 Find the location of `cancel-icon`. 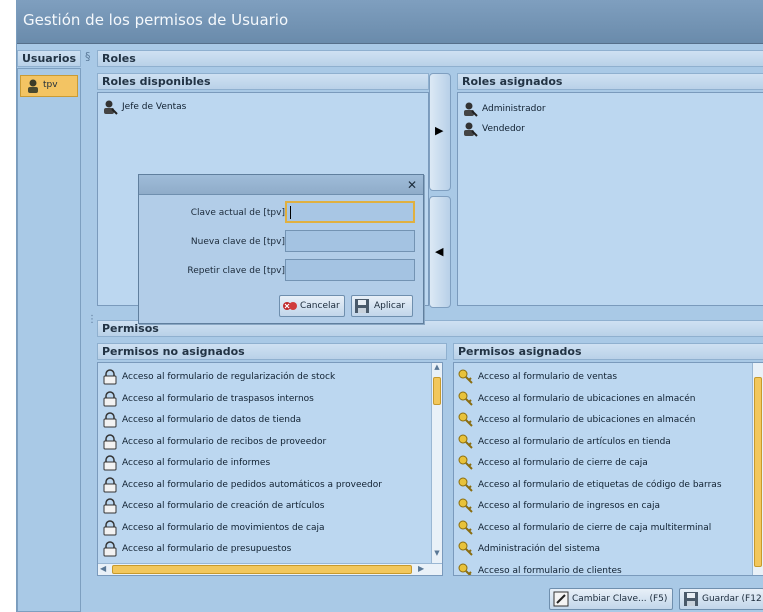

cancel-icon is located at coordinates (290, 306).